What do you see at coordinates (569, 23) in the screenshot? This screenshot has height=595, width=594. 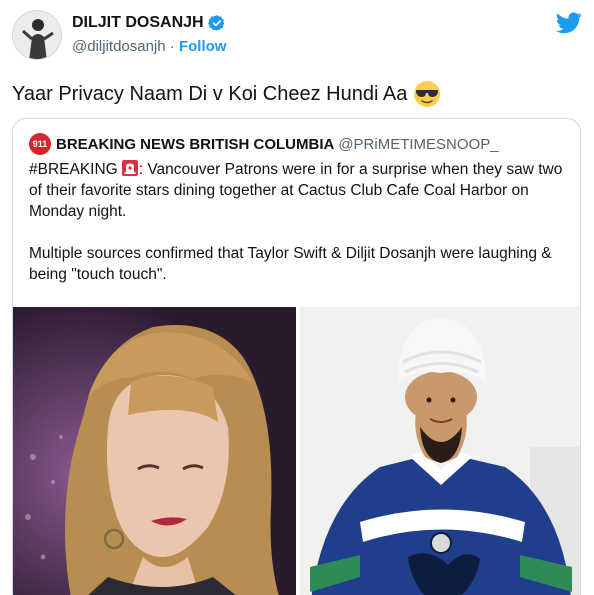 I see `twitter-bird-icon` at bounding box center [569, 23].